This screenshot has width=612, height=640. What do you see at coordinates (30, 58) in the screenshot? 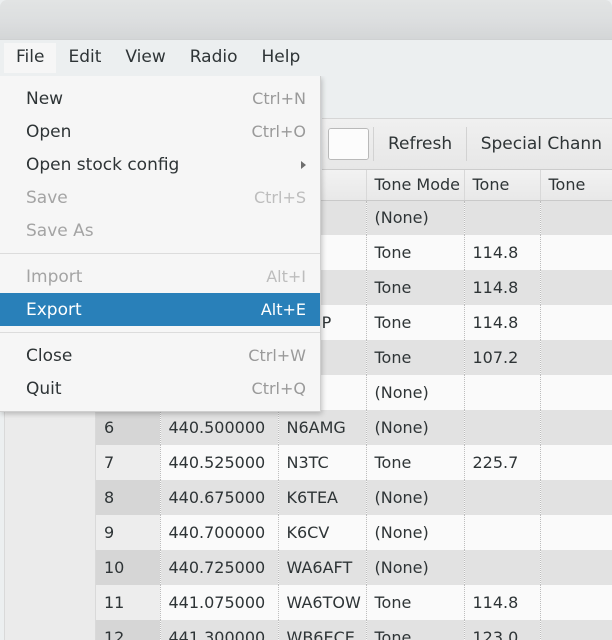
I see `menubar-item-file: File` at bounding box center [30, 58].